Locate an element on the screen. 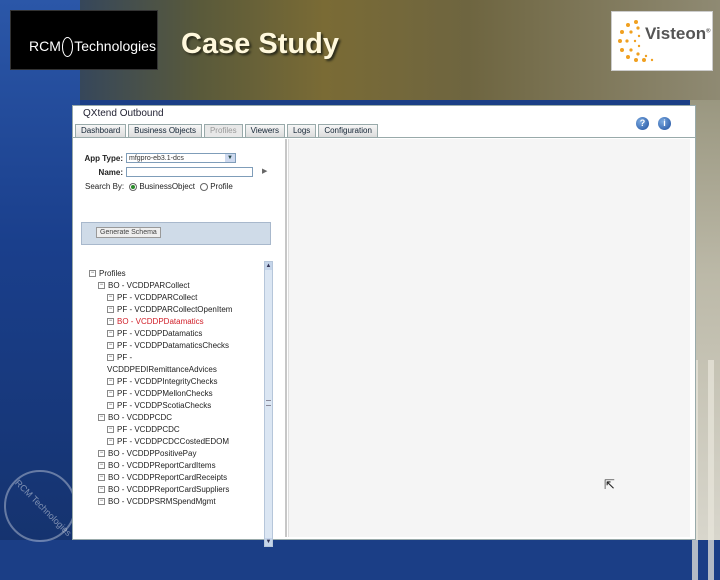 The height and width of the screenshot is (580, 720). slide-title: Case Study is located at coordinates (260, 44).